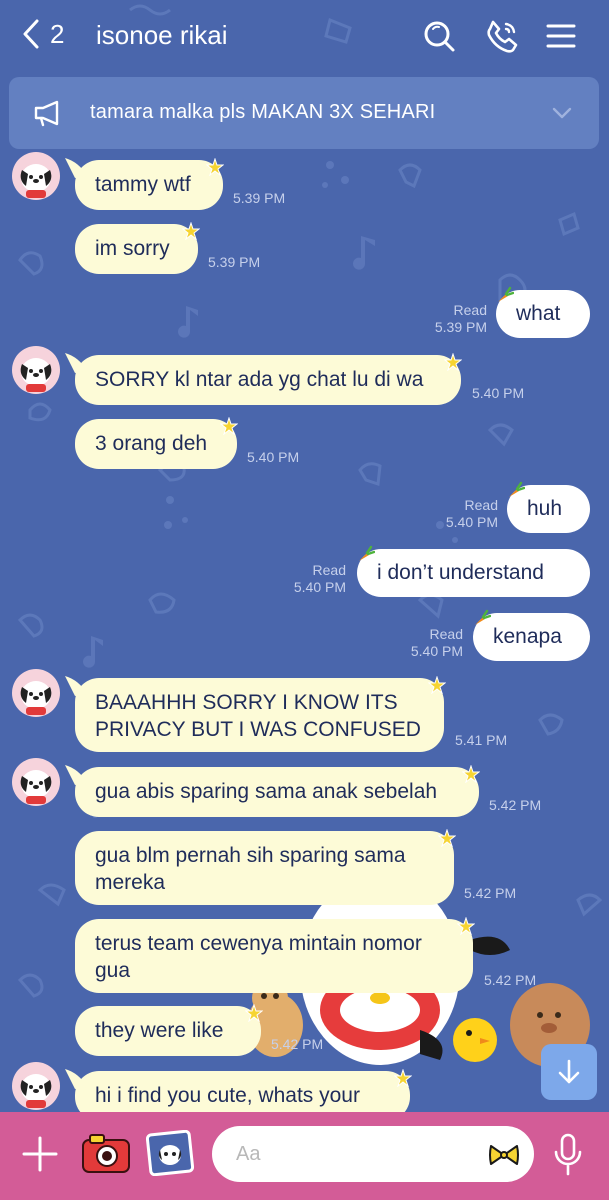 The height and width of the screenshot is (1200, 609). What do you see at coordinates (159, 1030) in the screenshot?
I see `message-text: they were like` at bounding box center [159, 1030].